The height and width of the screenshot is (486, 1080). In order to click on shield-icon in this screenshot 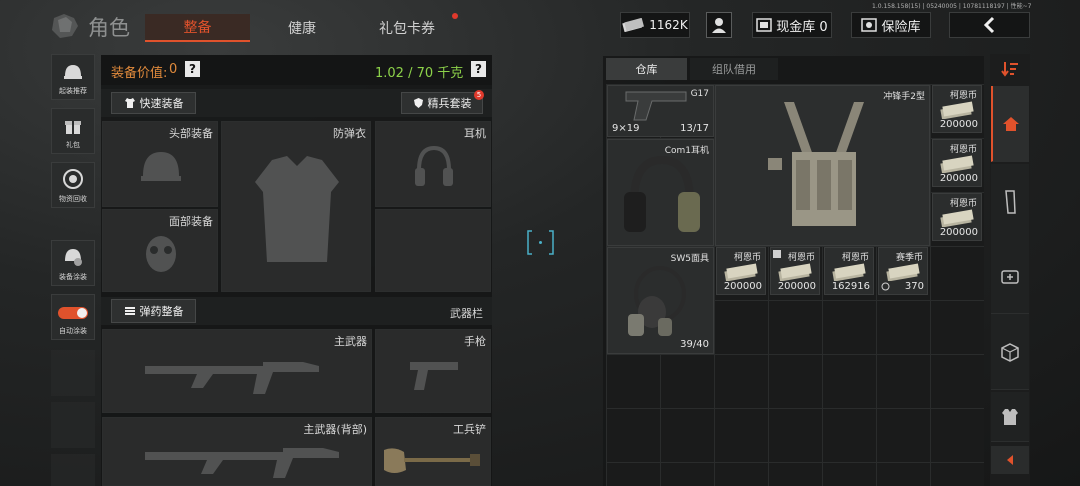, I will do `click(418, 103)`.